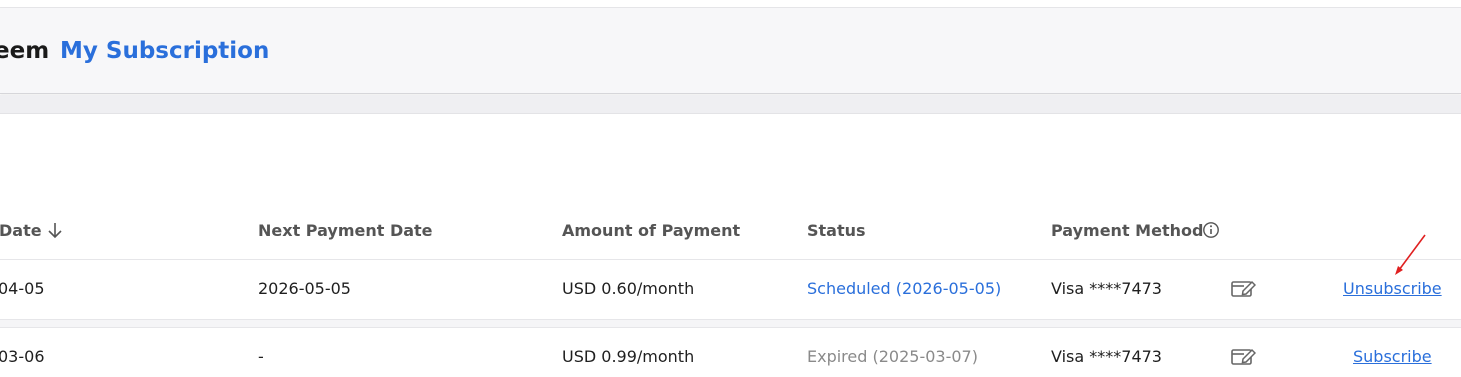 The image size is (1461, 377). Describe the element at coordinates (1211, 230) in the screenshot. I see `info-icon` at that location.